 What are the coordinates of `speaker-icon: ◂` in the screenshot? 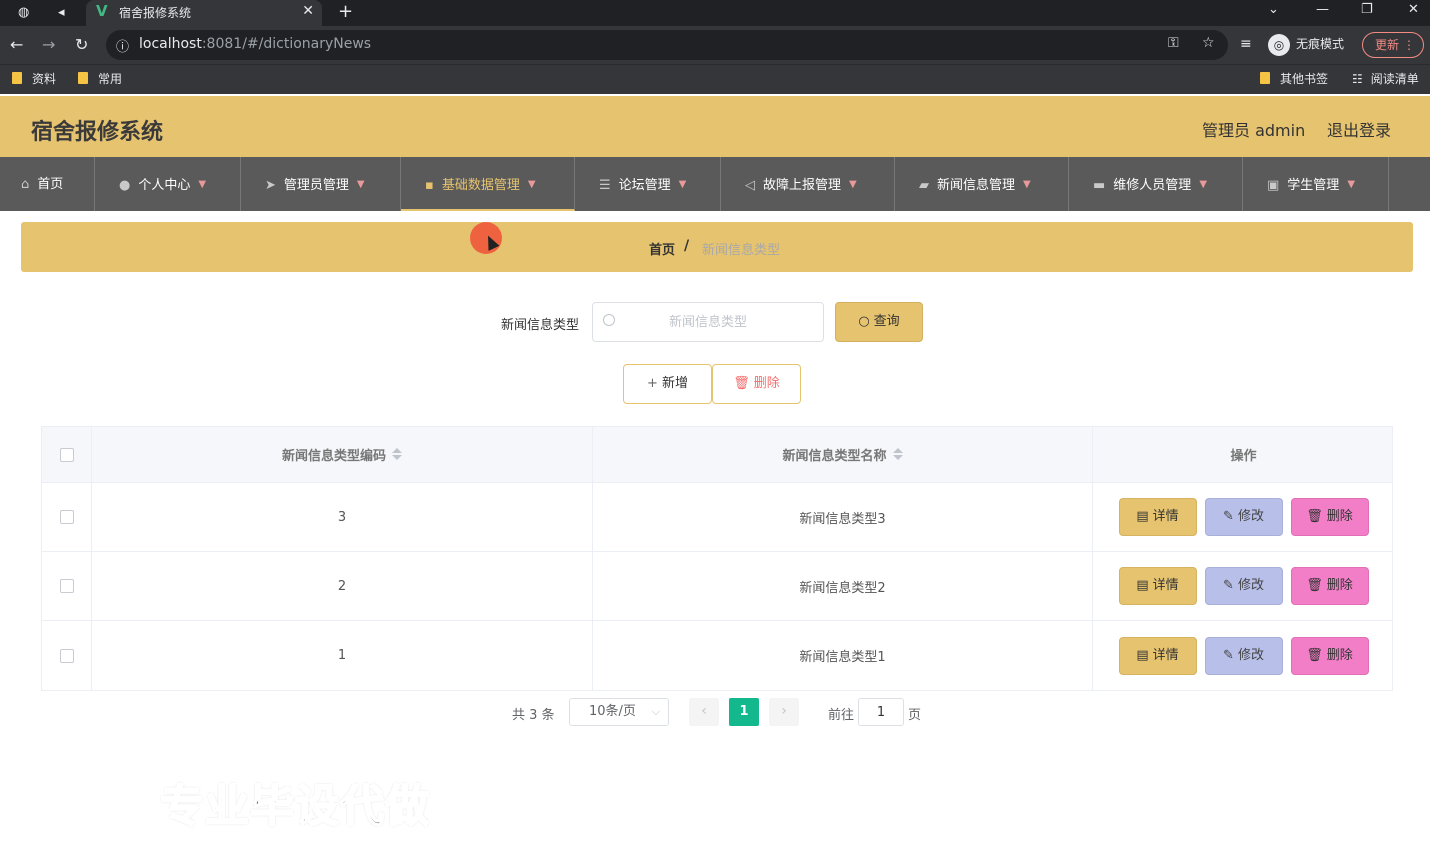 It's located at (61, 13).